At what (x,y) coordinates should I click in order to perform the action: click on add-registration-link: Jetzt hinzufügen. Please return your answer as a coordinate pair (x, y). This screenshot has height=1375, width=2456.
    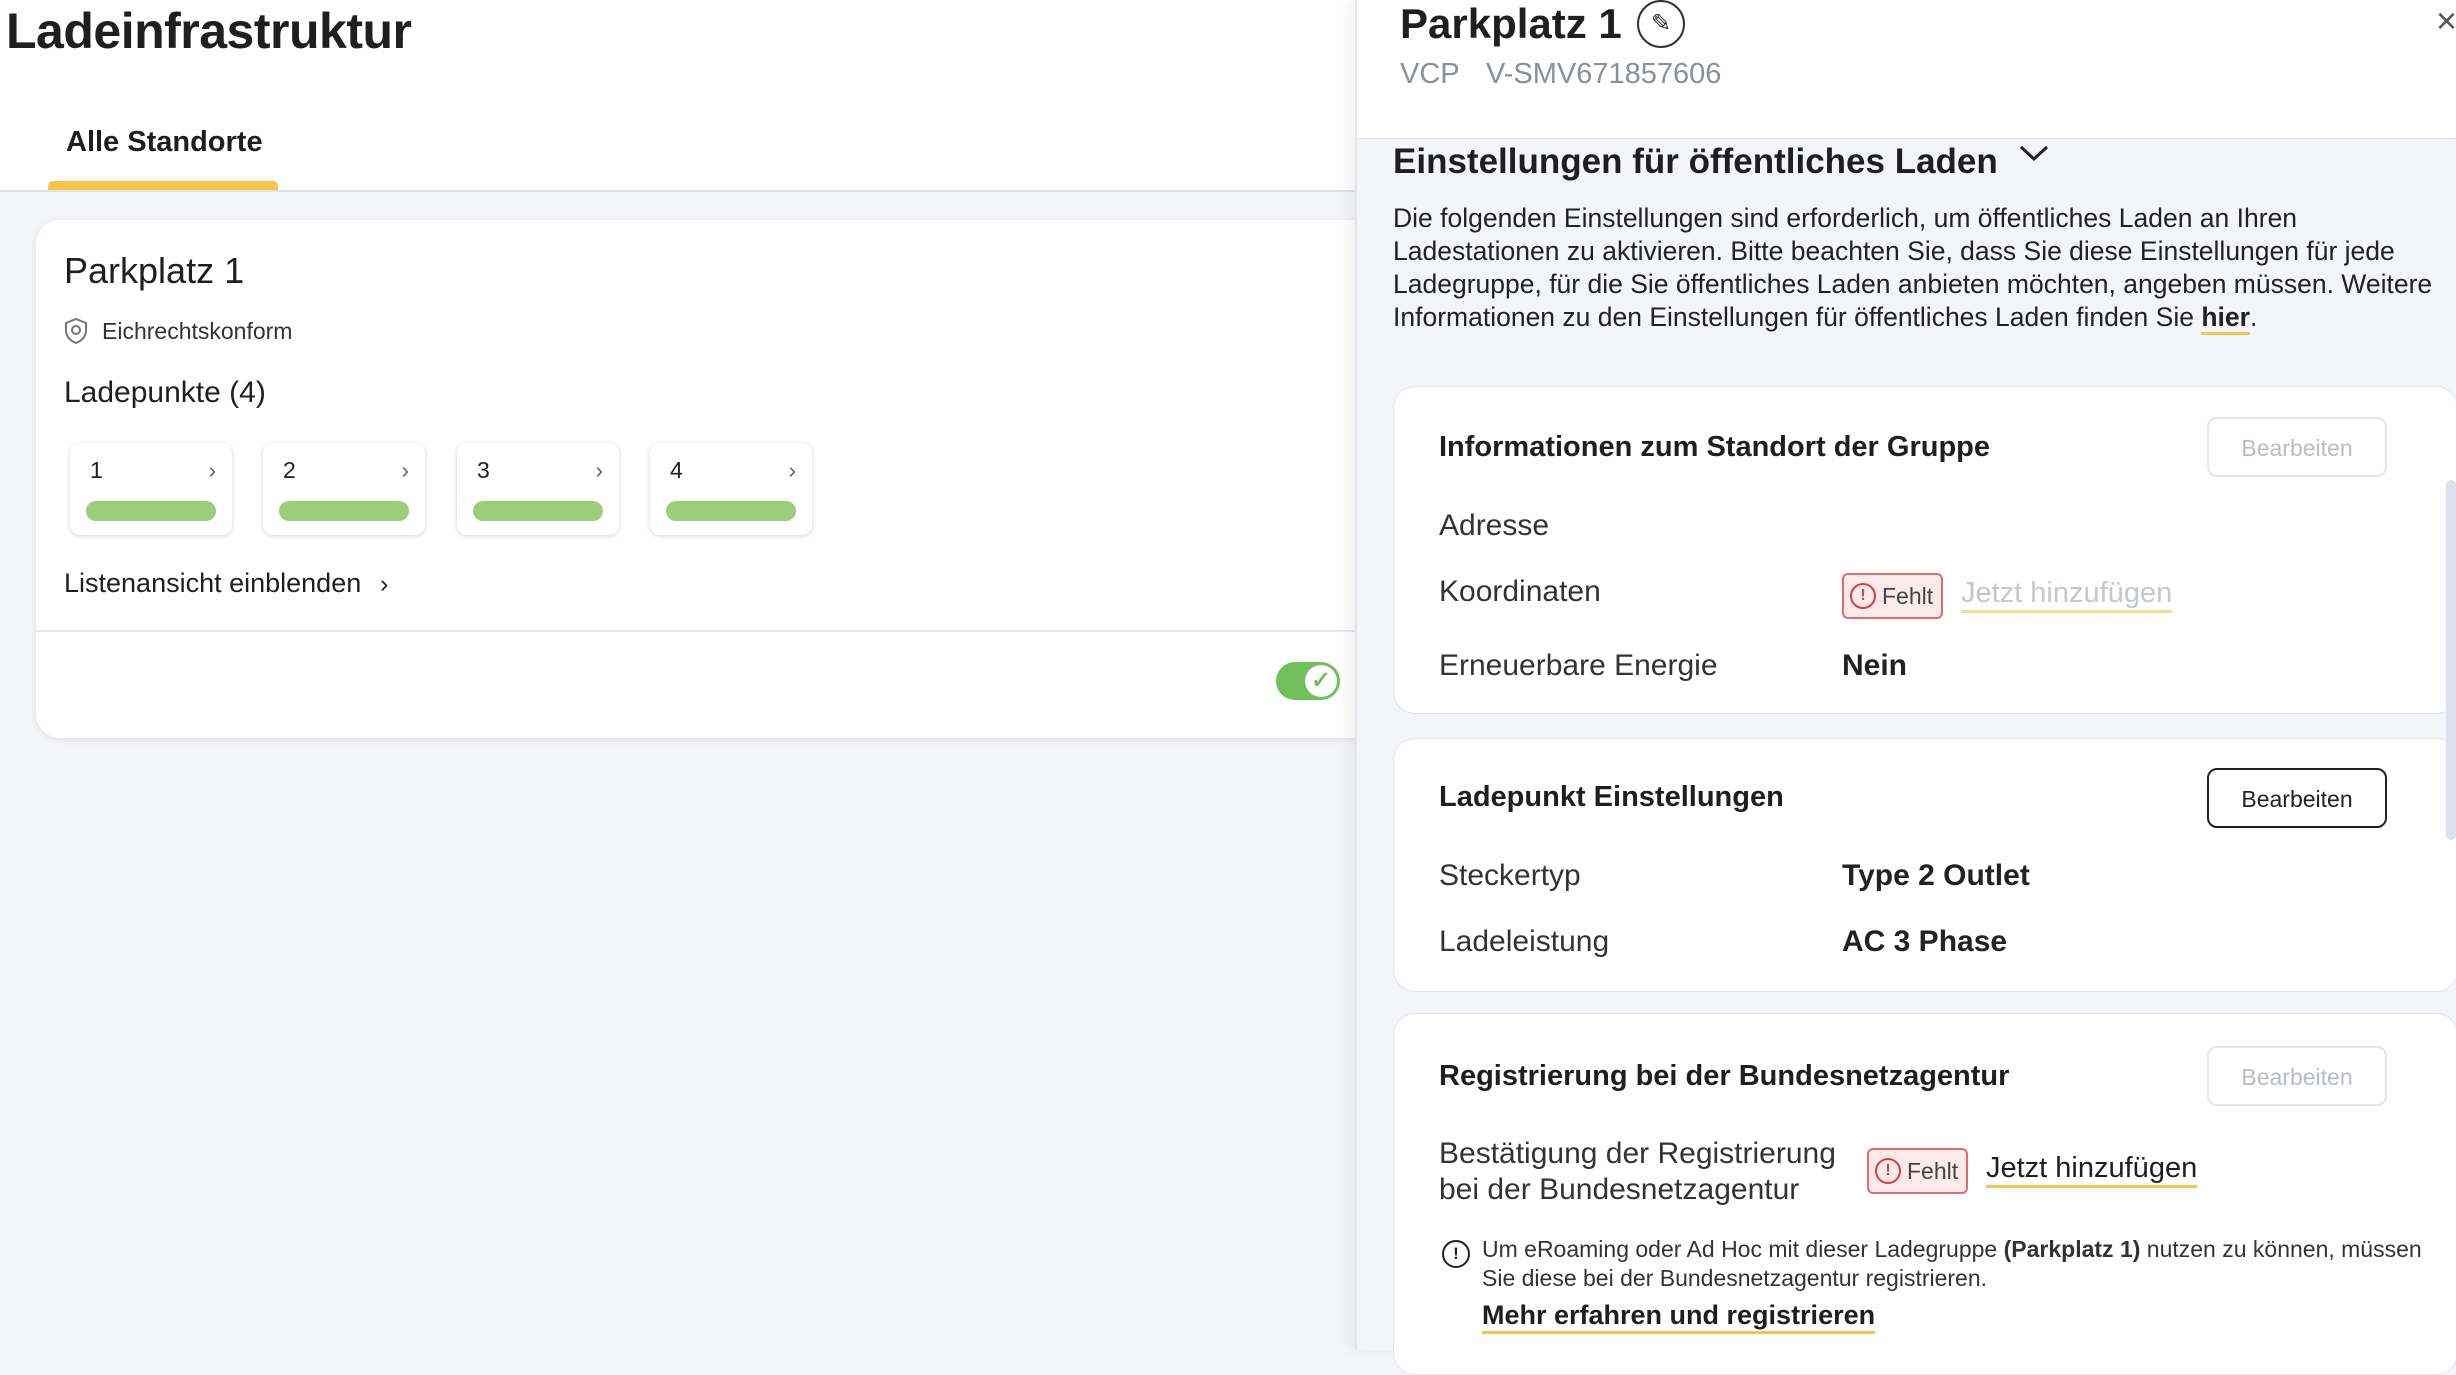
    Looking at the image, I should click on (2092, 1170).